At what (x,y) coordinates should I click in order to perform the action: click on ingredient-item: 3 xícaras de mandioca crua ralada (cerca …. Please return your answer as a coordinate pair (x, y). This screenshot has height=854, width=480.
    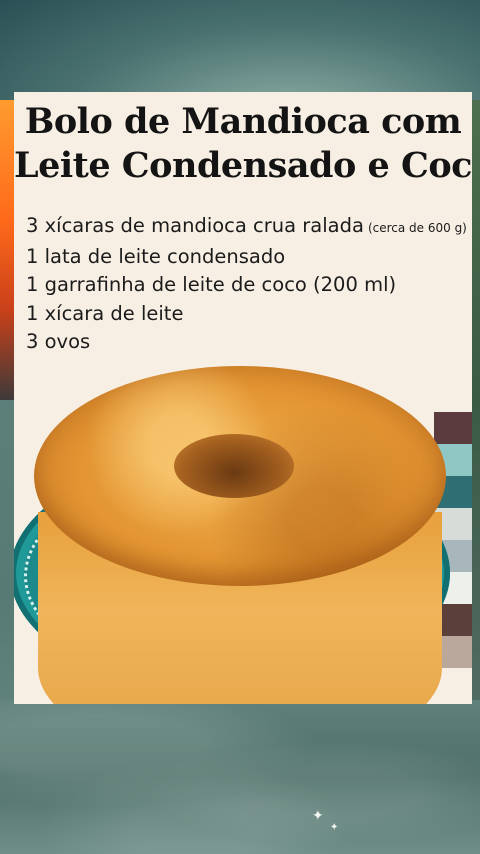
    Looking at the image, I should click on (246, 225).